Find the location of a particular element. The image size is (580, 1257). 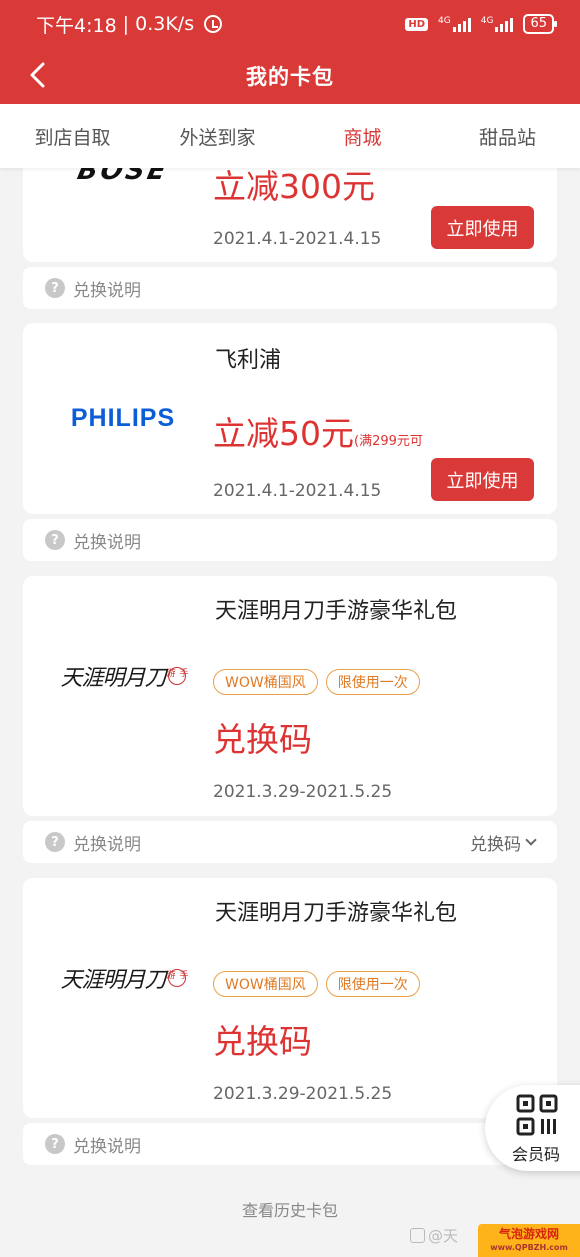

coupon-card: BOSE 立减300元 2021.4.1-2021.4.15 立即使用 is located at coordinates (290, 215).